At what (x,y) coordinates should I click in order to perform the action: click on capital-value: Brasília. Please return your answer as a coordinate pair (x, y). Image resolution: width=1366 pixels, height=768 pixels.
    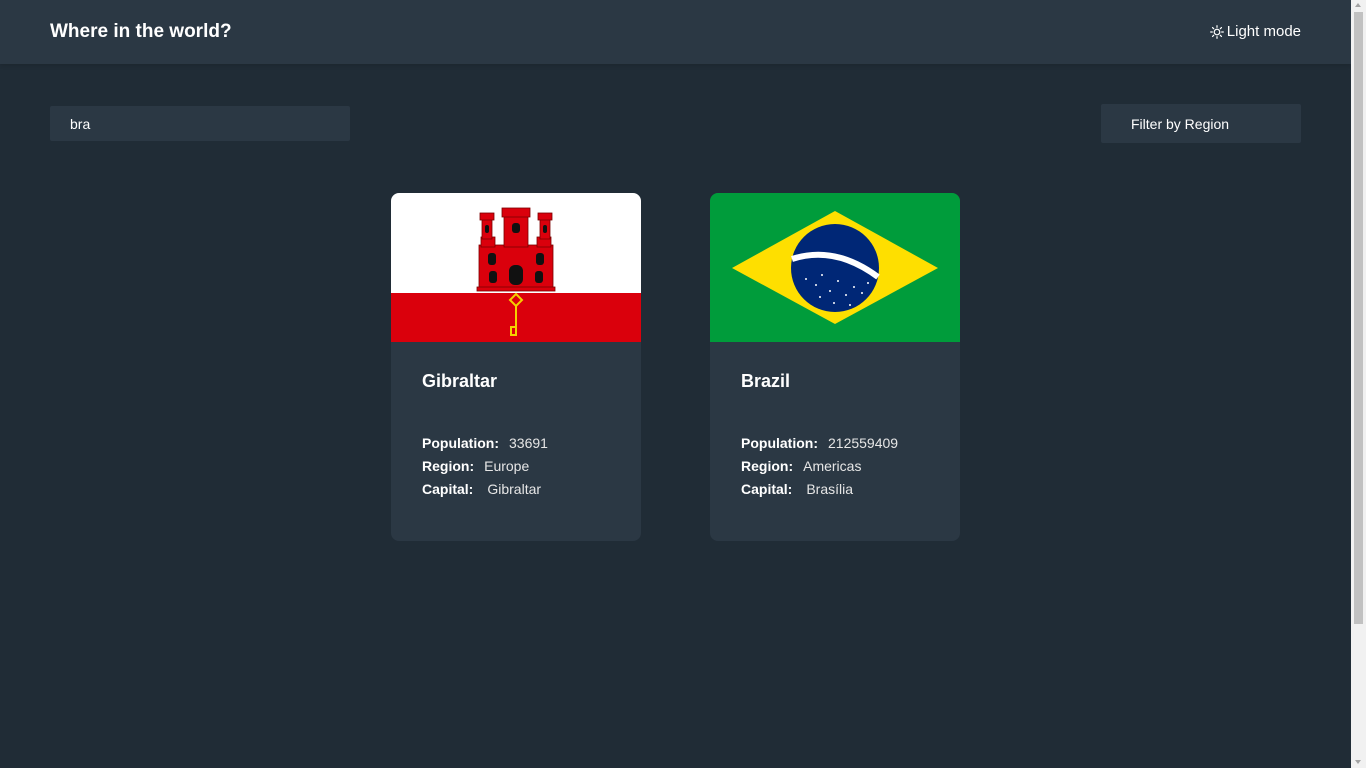
    Looking at the image, I should click on (830, 489).